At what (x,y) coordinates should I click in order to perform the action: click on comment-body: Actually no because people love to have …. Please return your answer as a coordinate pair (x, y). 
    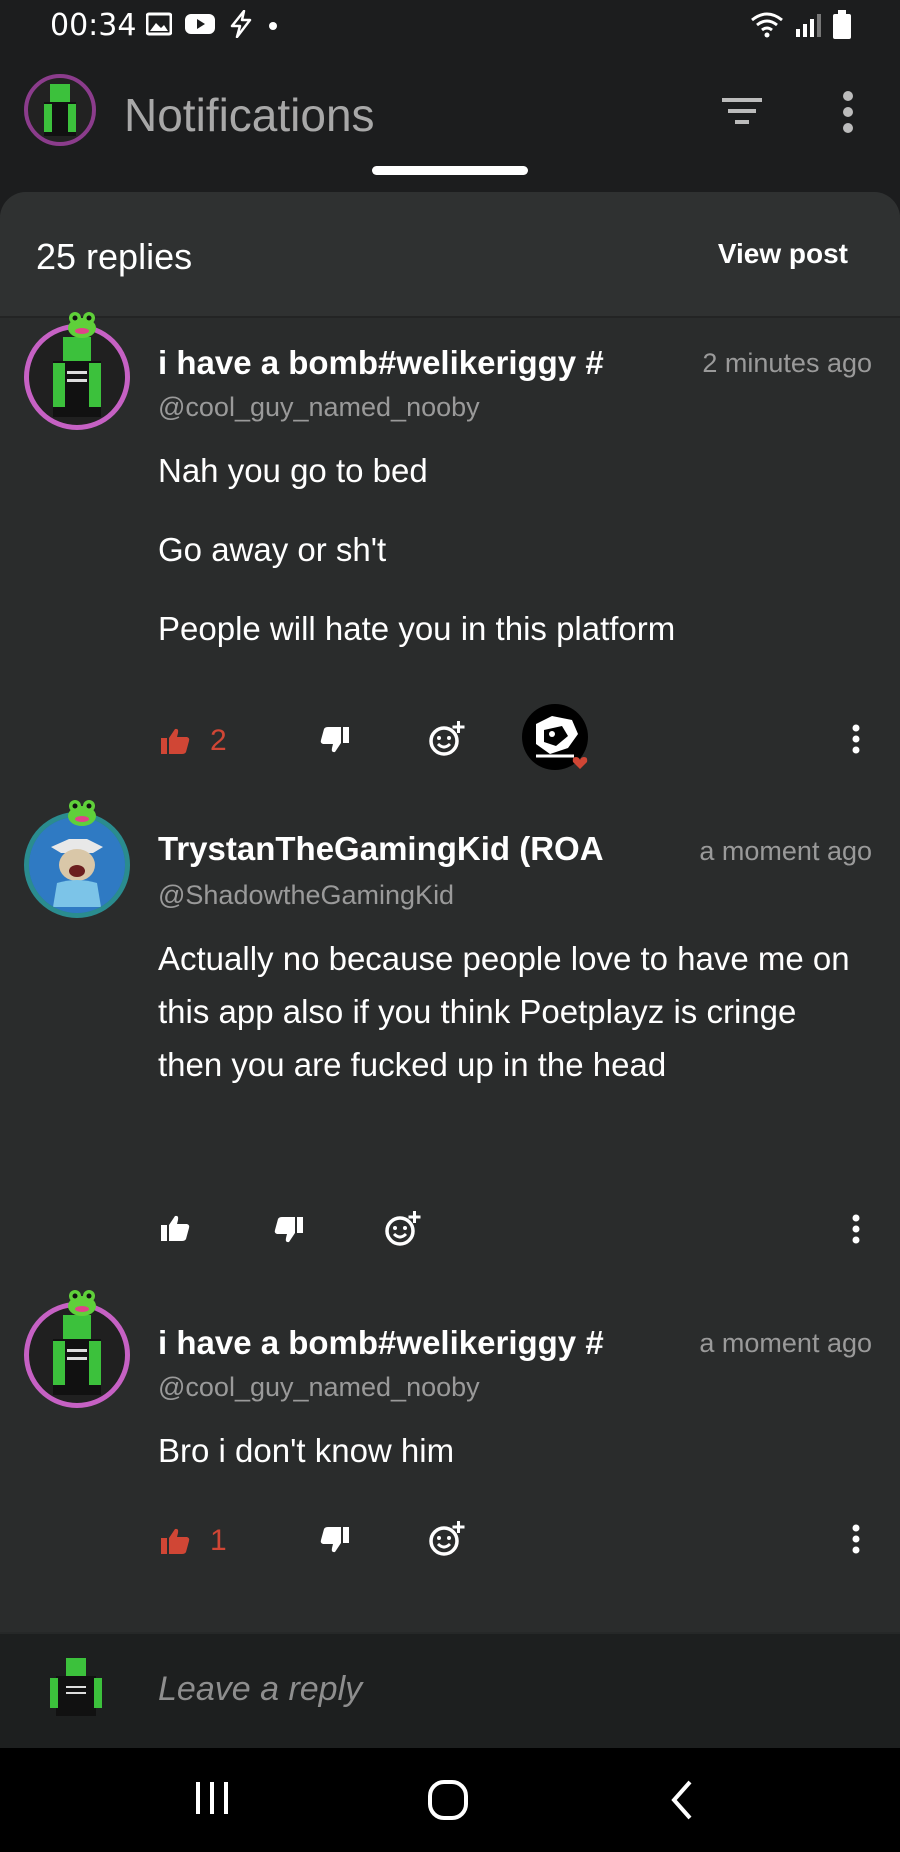
    Looking at the image, I should click on (508, 1024).